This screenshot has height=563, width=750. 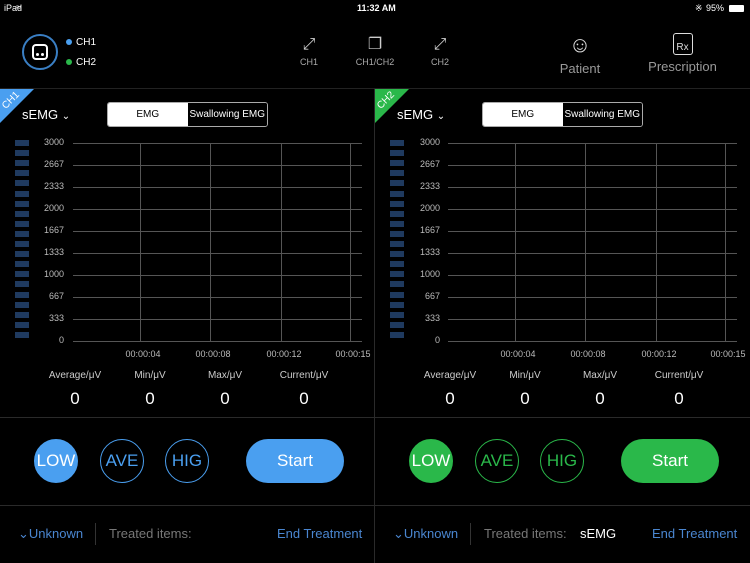 I want to click on patient-icon: ☺, so click(x=580, y=44).